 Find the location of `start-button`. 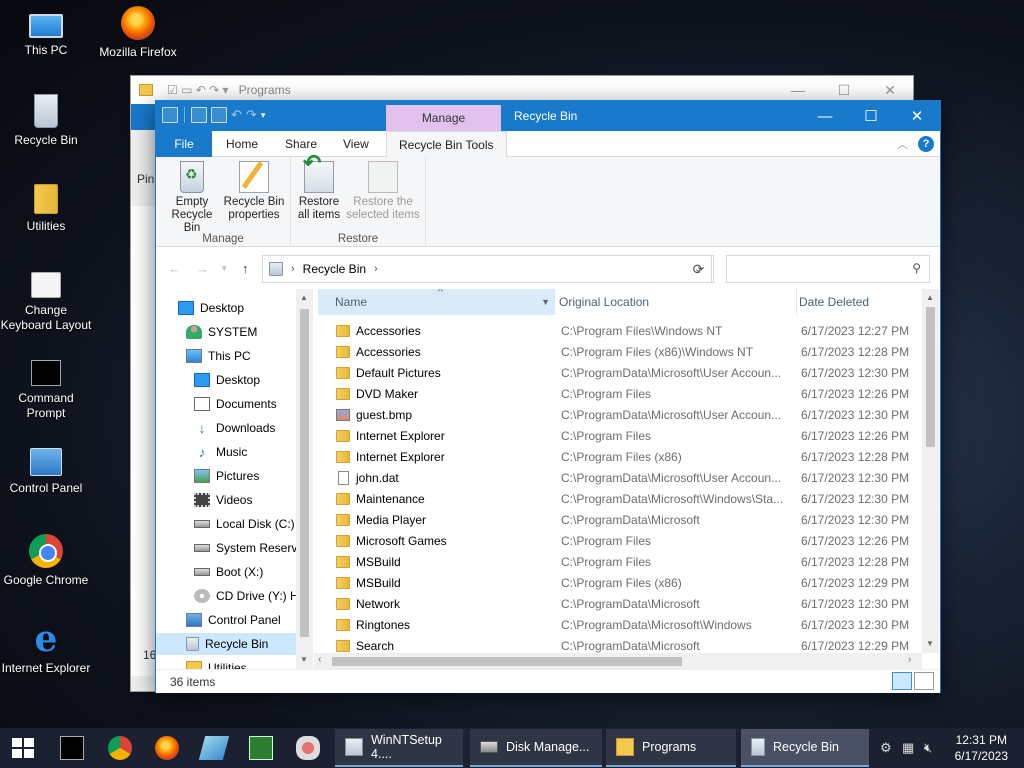

start-button is located at coordinates (23, 748).